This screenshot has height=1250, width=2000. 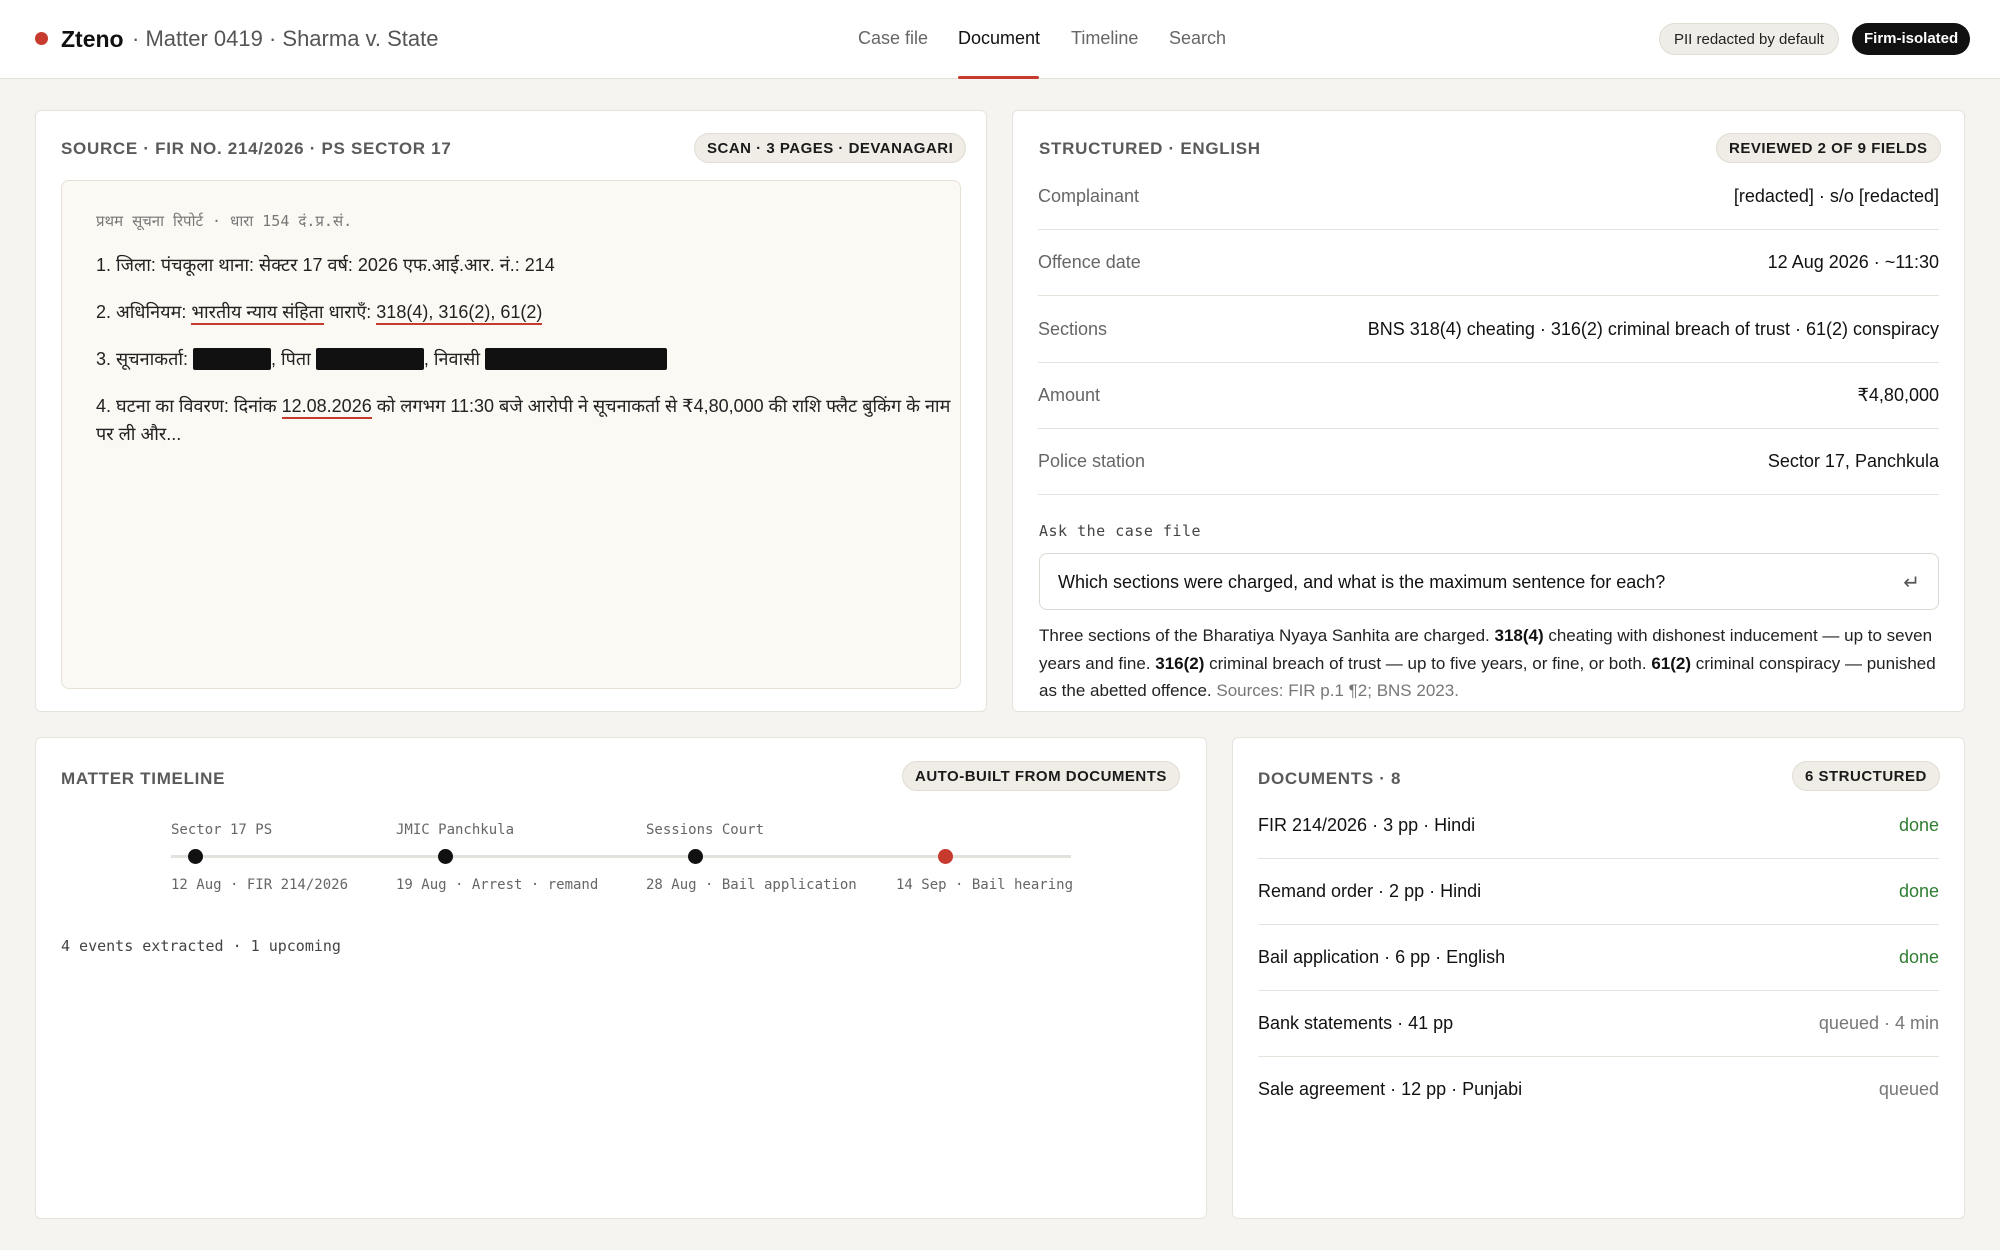 I want to click on field-row-offence-date: Offence date 12 Aug 2026 · ~11:30, so click(x=1488, y=263).